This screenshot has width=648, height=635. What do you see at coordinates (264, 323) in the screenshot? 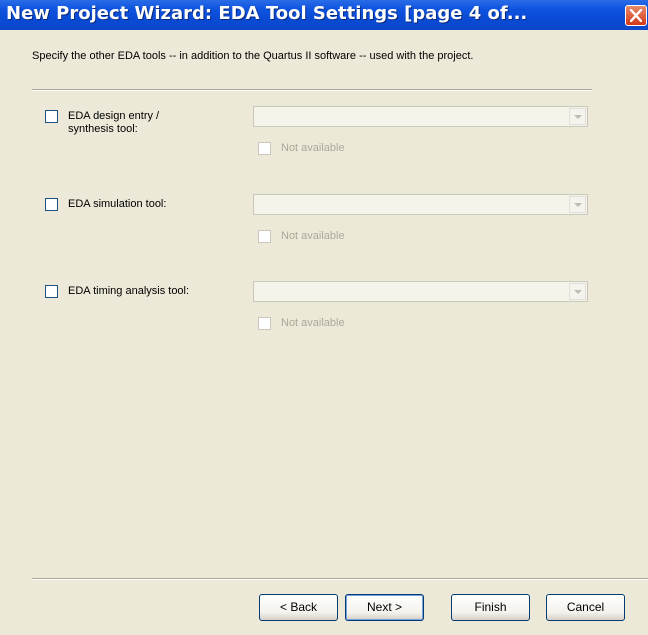
I see `timing-analysis-not-available-checkbox` at bounding box center [264, 323].